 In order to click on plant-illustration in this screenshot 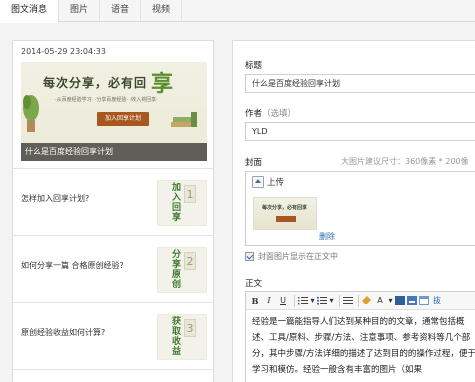, I will do `click(31, 113)`.